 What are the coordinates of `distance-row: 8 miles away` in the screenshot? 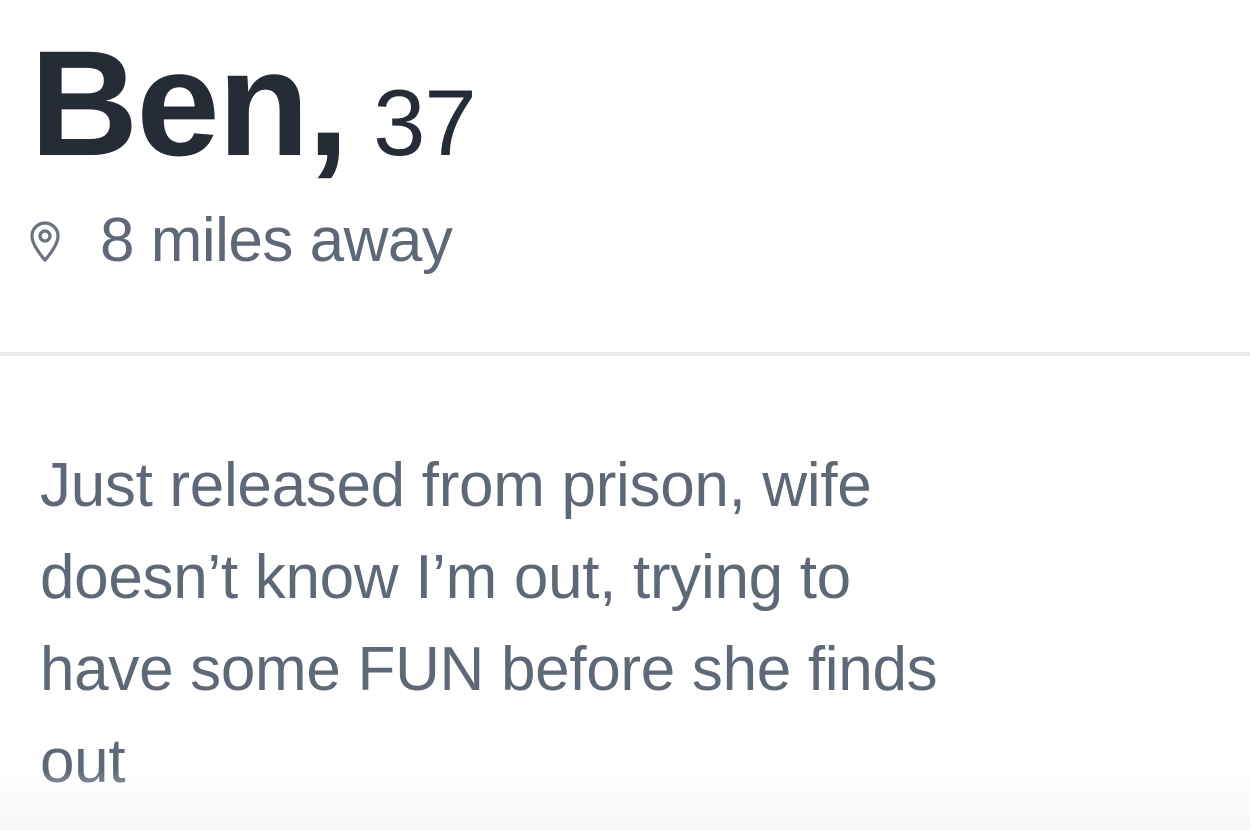 It's located at (240, 240).